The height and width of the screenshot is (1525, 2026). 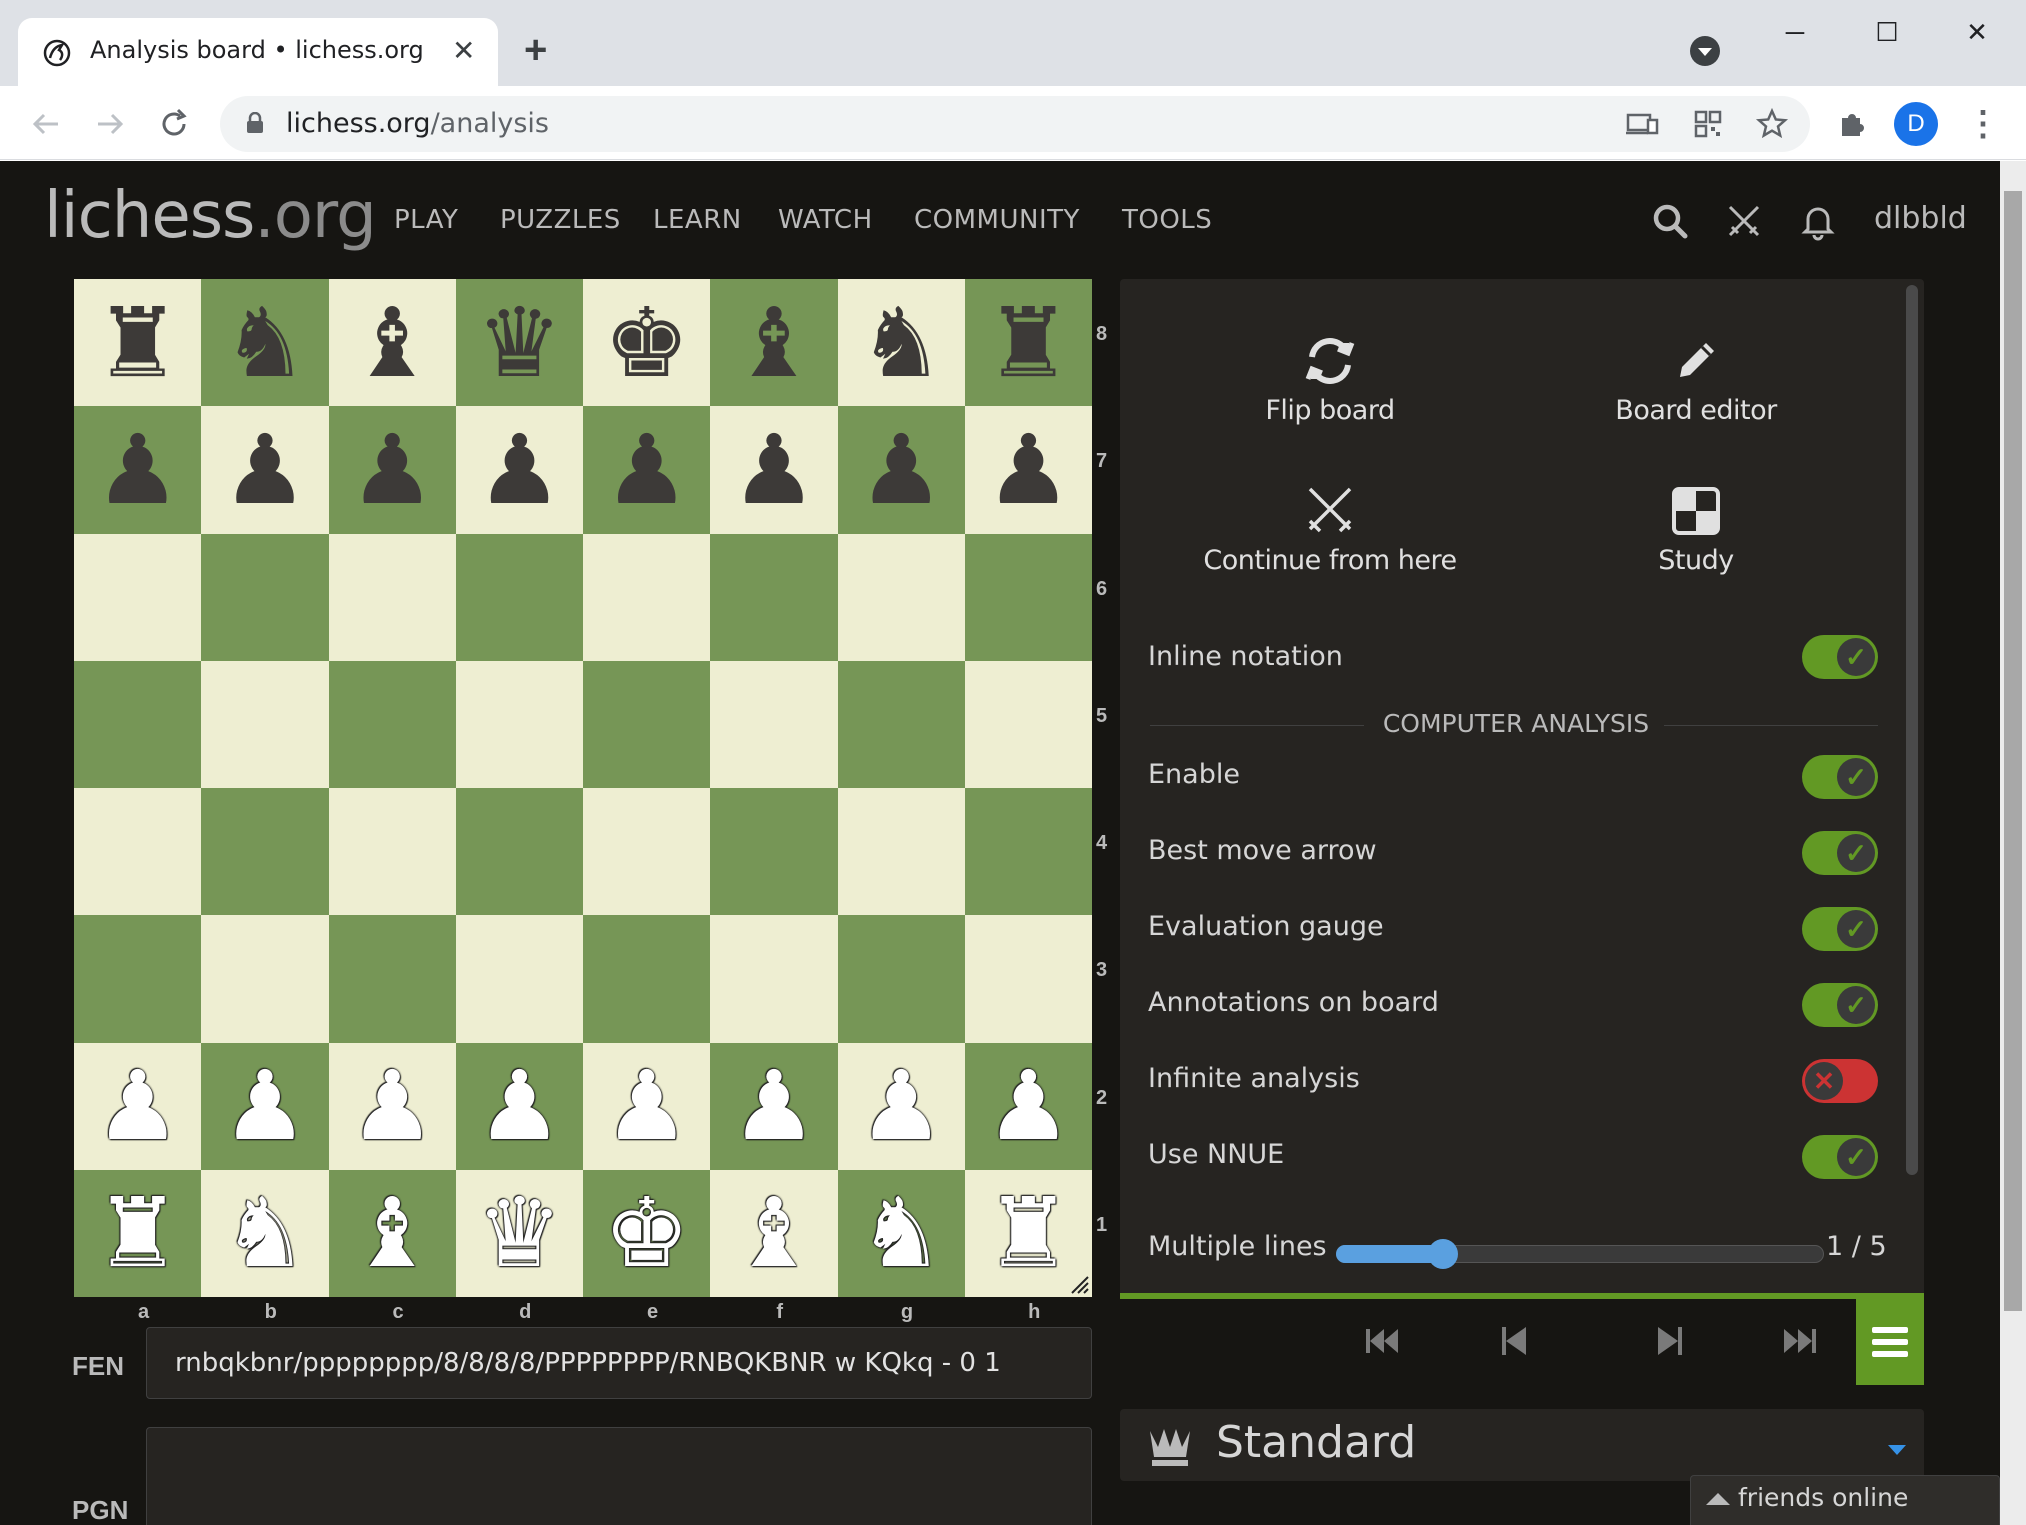 What do you see at coordinates (265, 979) in the screenshot?
I see `square-b3` at bounding box center [265, 979].